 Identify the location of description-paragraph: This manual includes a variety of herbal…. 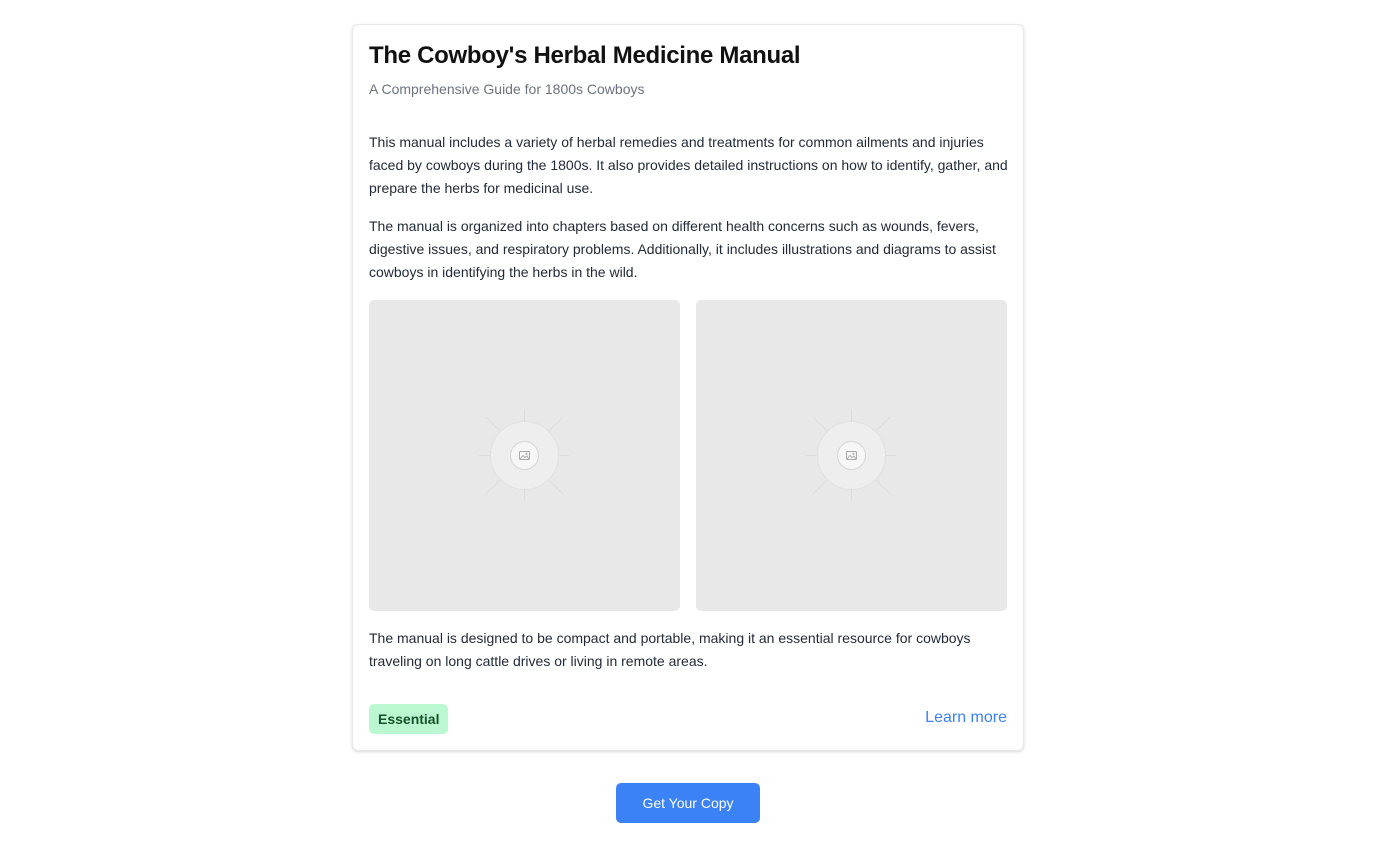
(688, 165).